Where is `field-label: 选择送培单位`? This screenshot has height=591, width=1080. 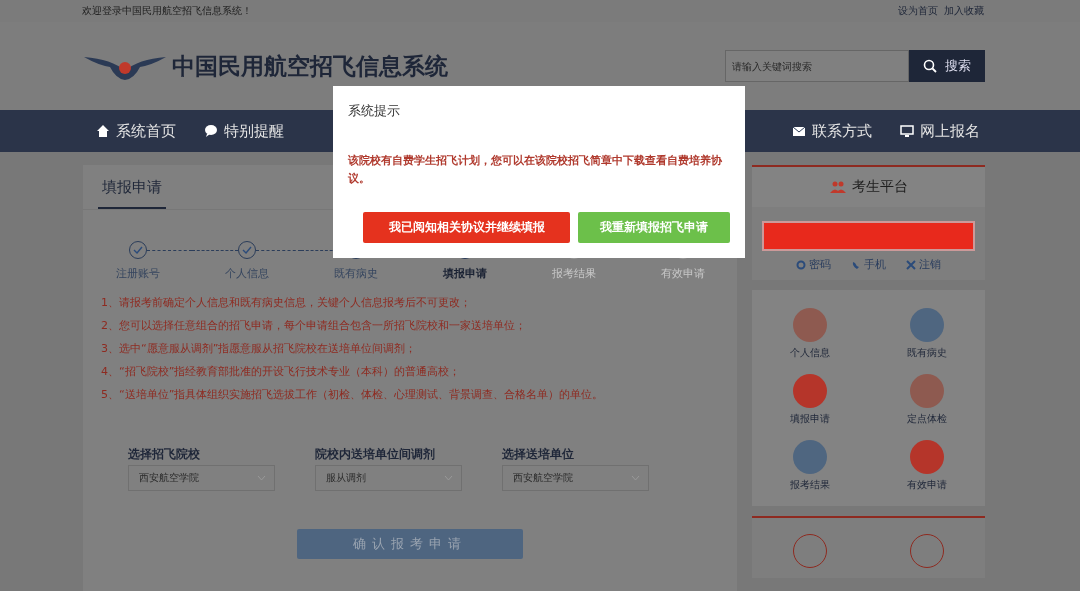 field-label: 选择送培单位 is located at coordinates (538, 454).